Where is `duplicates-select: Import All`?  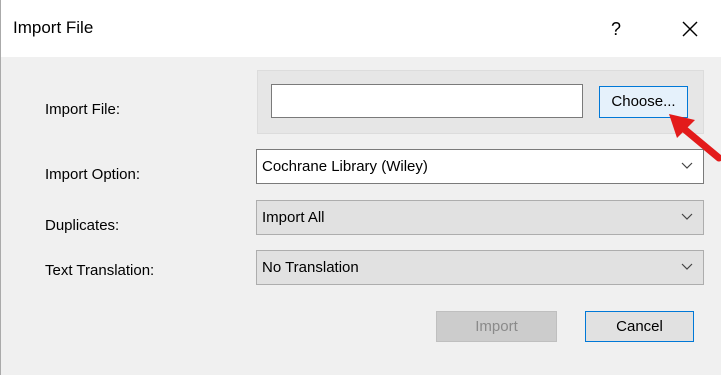 duplicates-select: Import All is located at coordinates (480, 217).